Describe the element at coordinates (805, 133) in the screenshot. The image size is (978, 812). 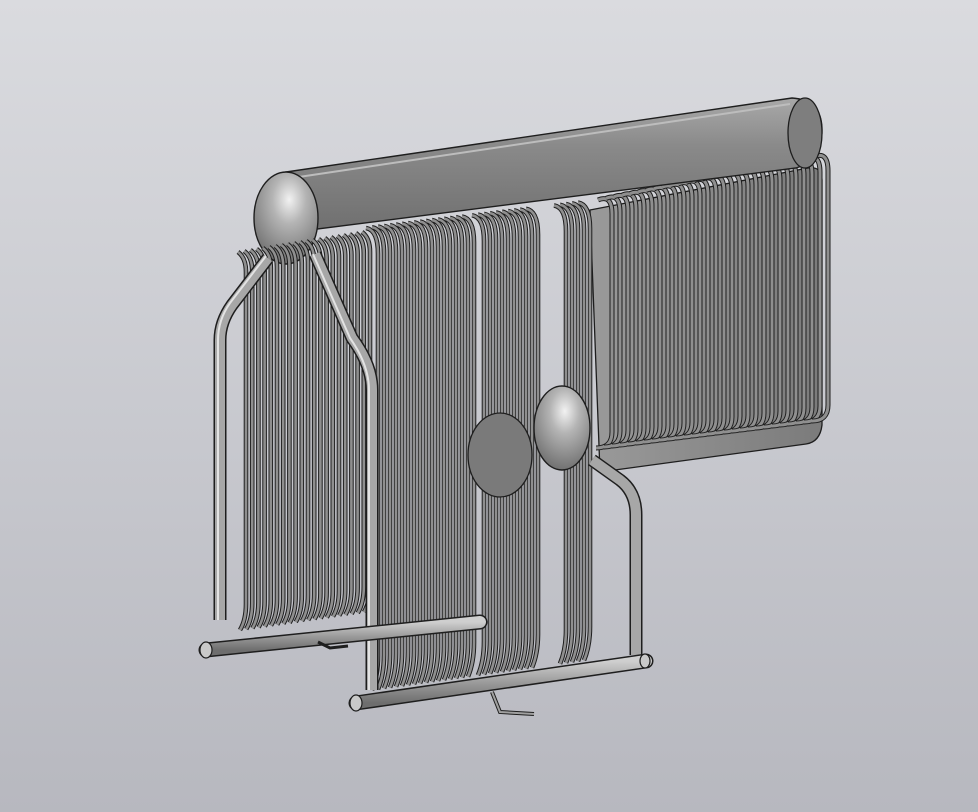
I see `drum-end-cap-right` at that location.